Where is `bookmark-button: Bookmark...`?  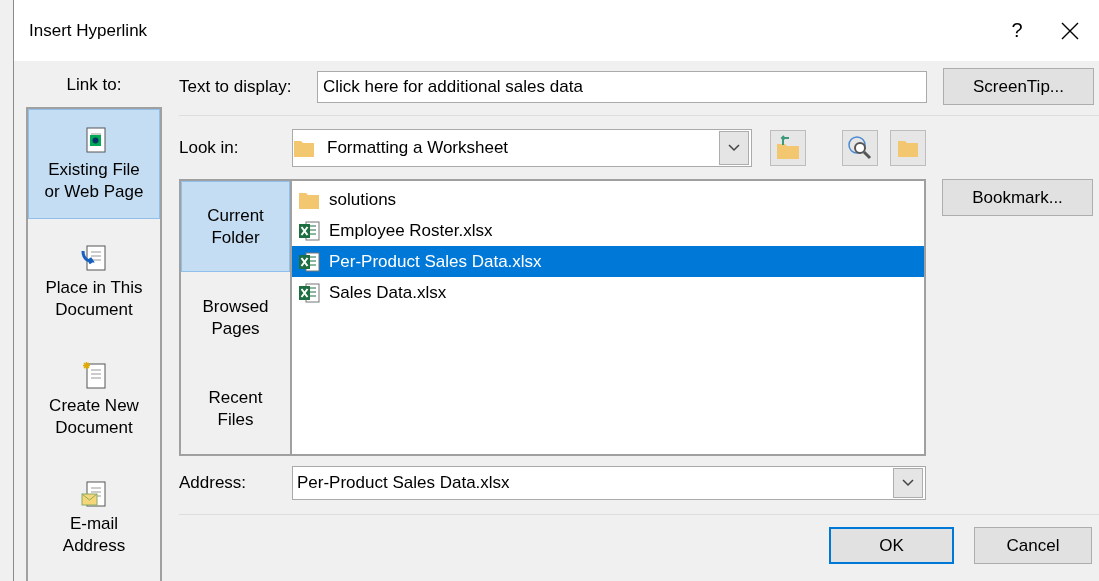
bookmark-button: Bookmark... is located at coordinates (1017, 197).